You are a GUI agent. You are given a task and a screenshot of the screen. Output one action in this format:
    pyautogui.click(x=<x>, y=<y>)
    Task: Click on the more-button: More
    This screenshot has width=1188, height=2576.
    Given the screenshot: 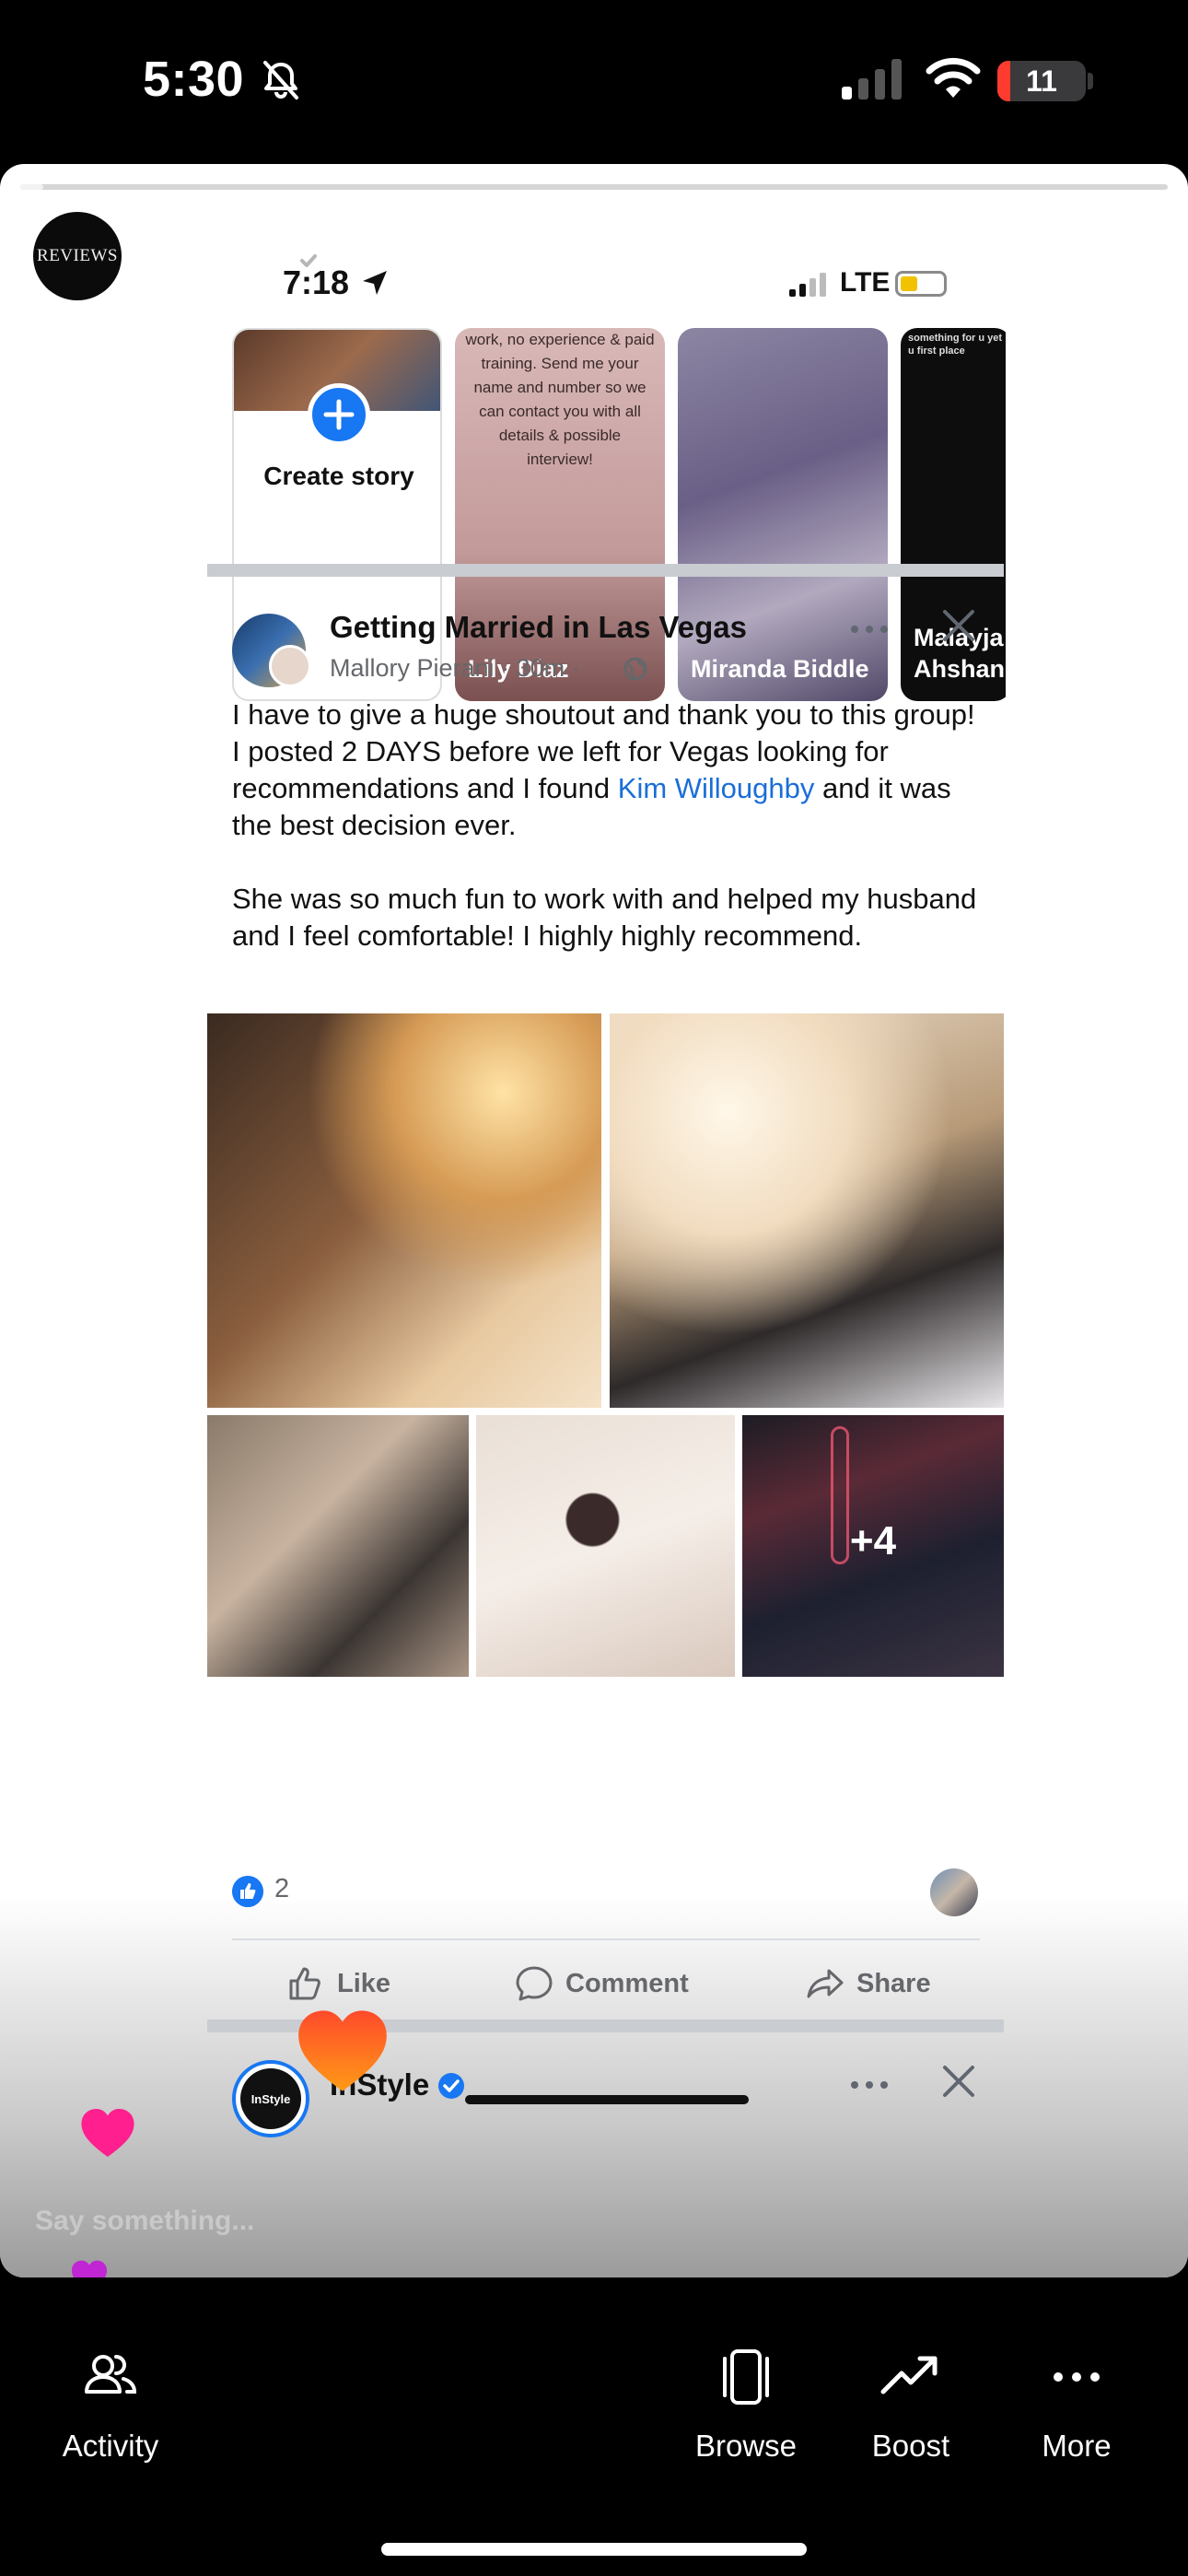 What is the action you would take?
    pyautogui.click(x=1076, y=2404)
    